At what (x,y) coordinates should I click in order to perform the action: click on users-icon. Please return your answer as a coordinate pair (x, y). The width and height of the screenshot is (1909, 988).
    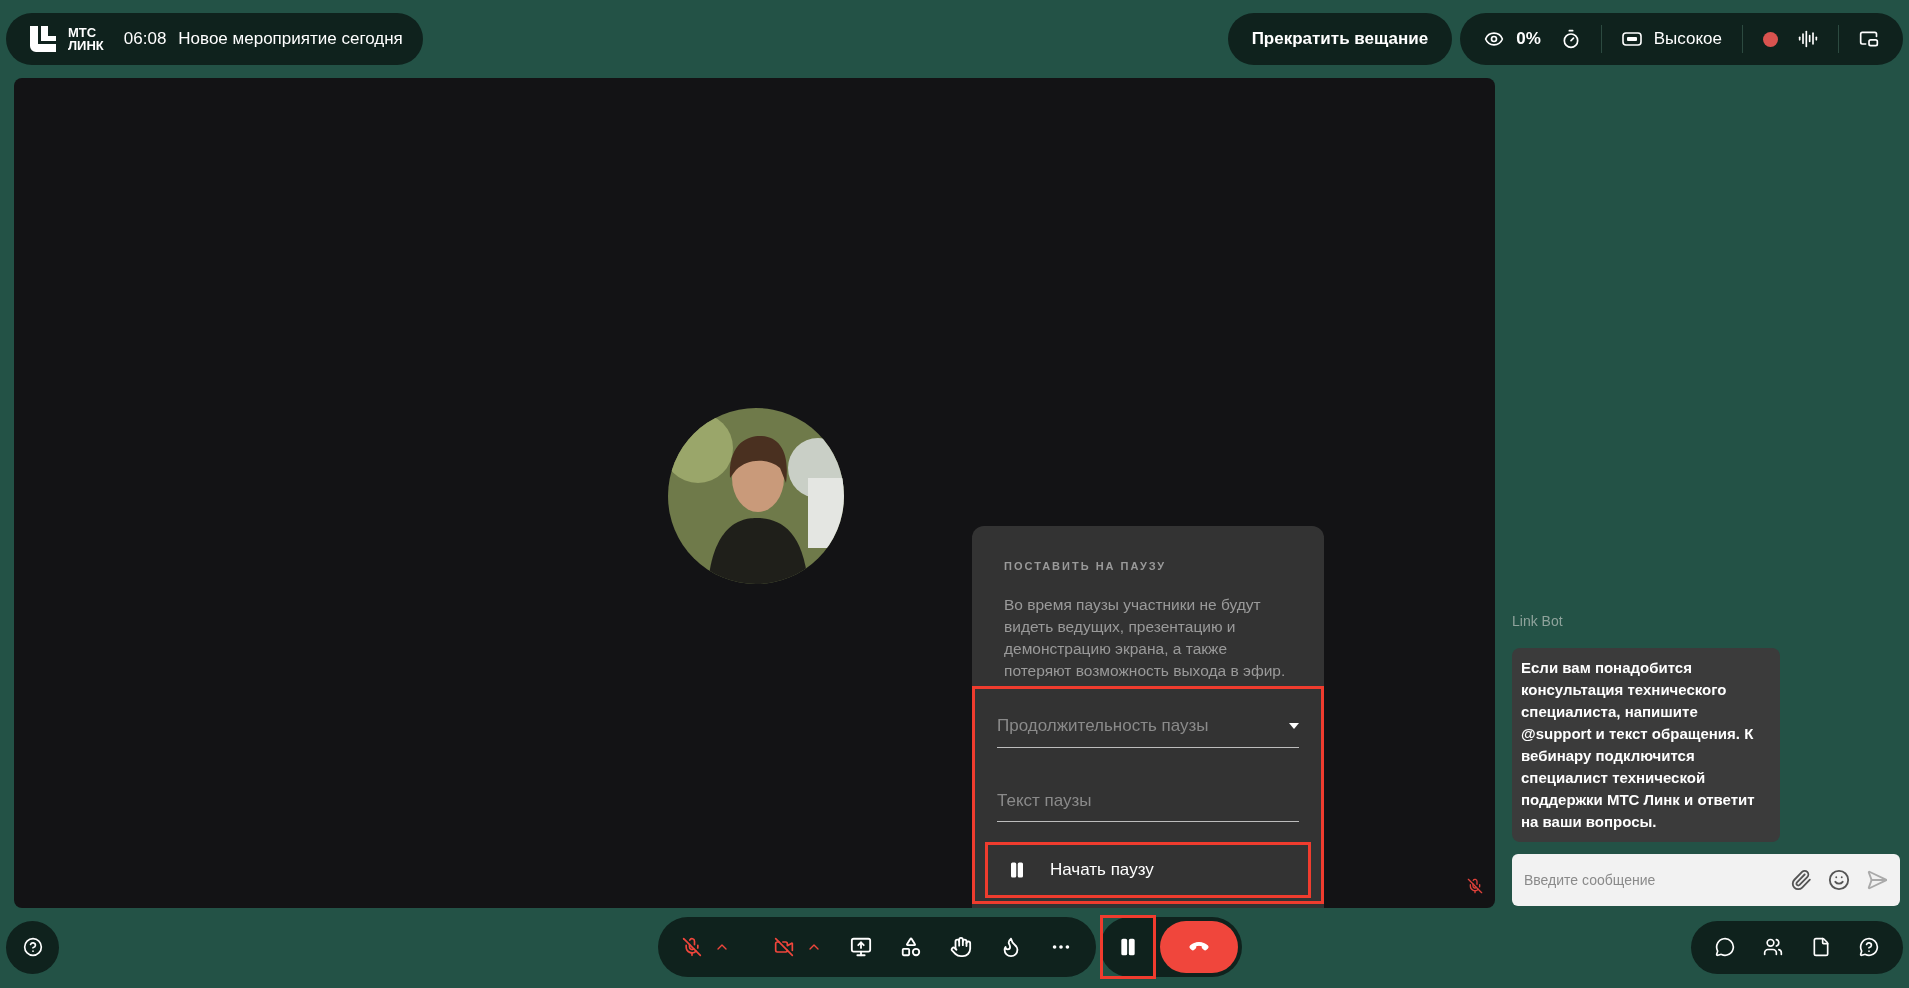
    Looking at the image, I should click on (1773, 947).